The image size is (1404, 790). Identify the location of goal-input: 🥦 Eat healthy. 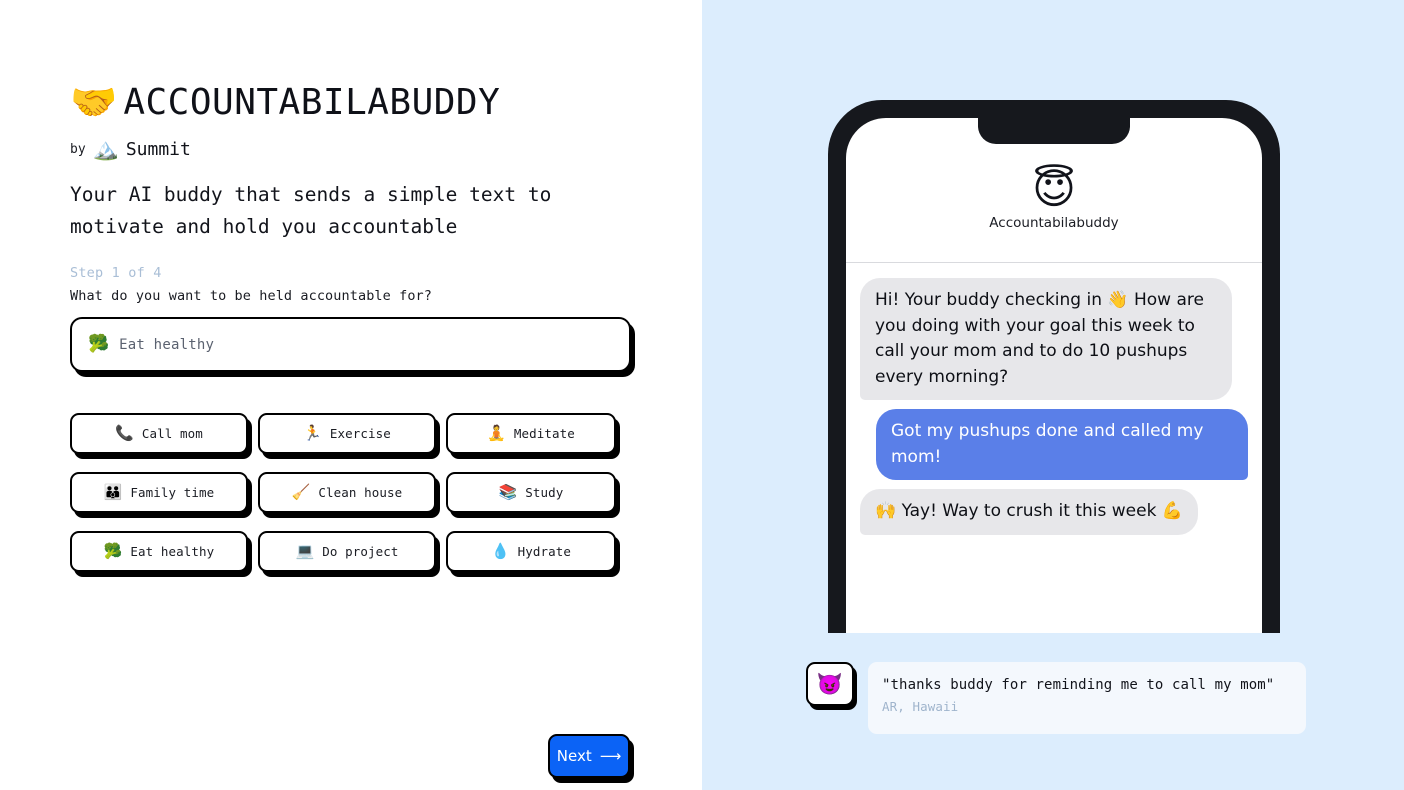
(350, 344).